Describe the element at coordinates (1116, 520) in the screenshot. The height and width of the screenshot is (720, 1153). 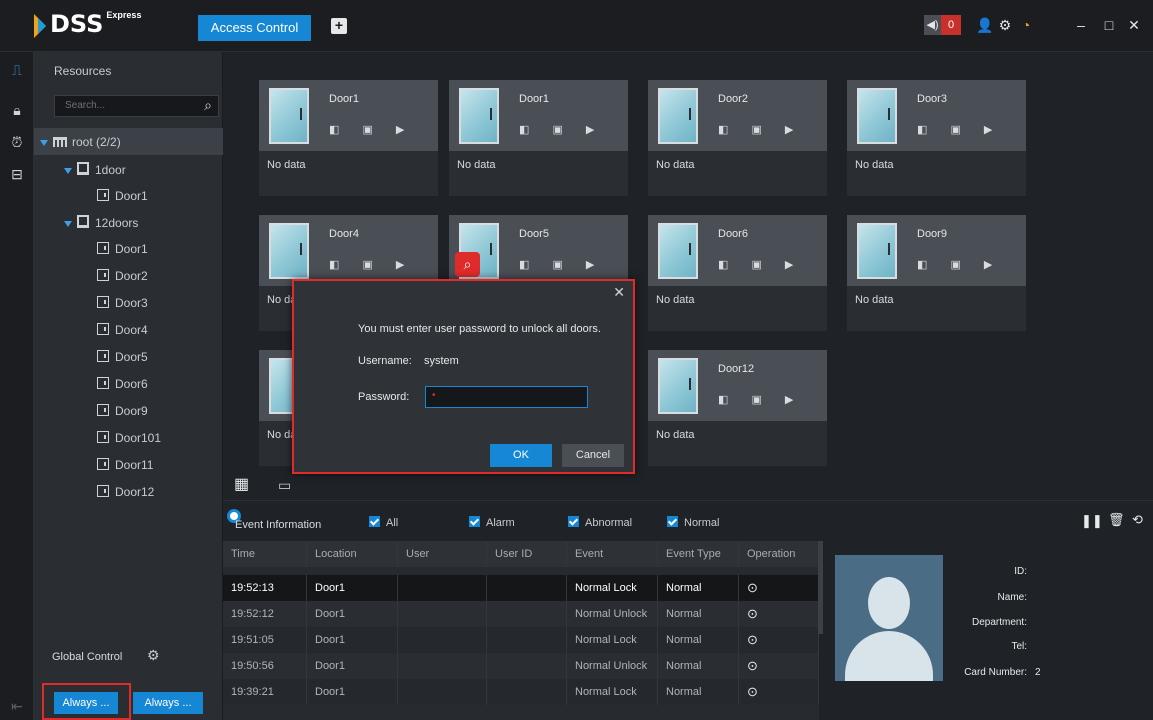
I see `trash-icon: 🗑︎` at that location.